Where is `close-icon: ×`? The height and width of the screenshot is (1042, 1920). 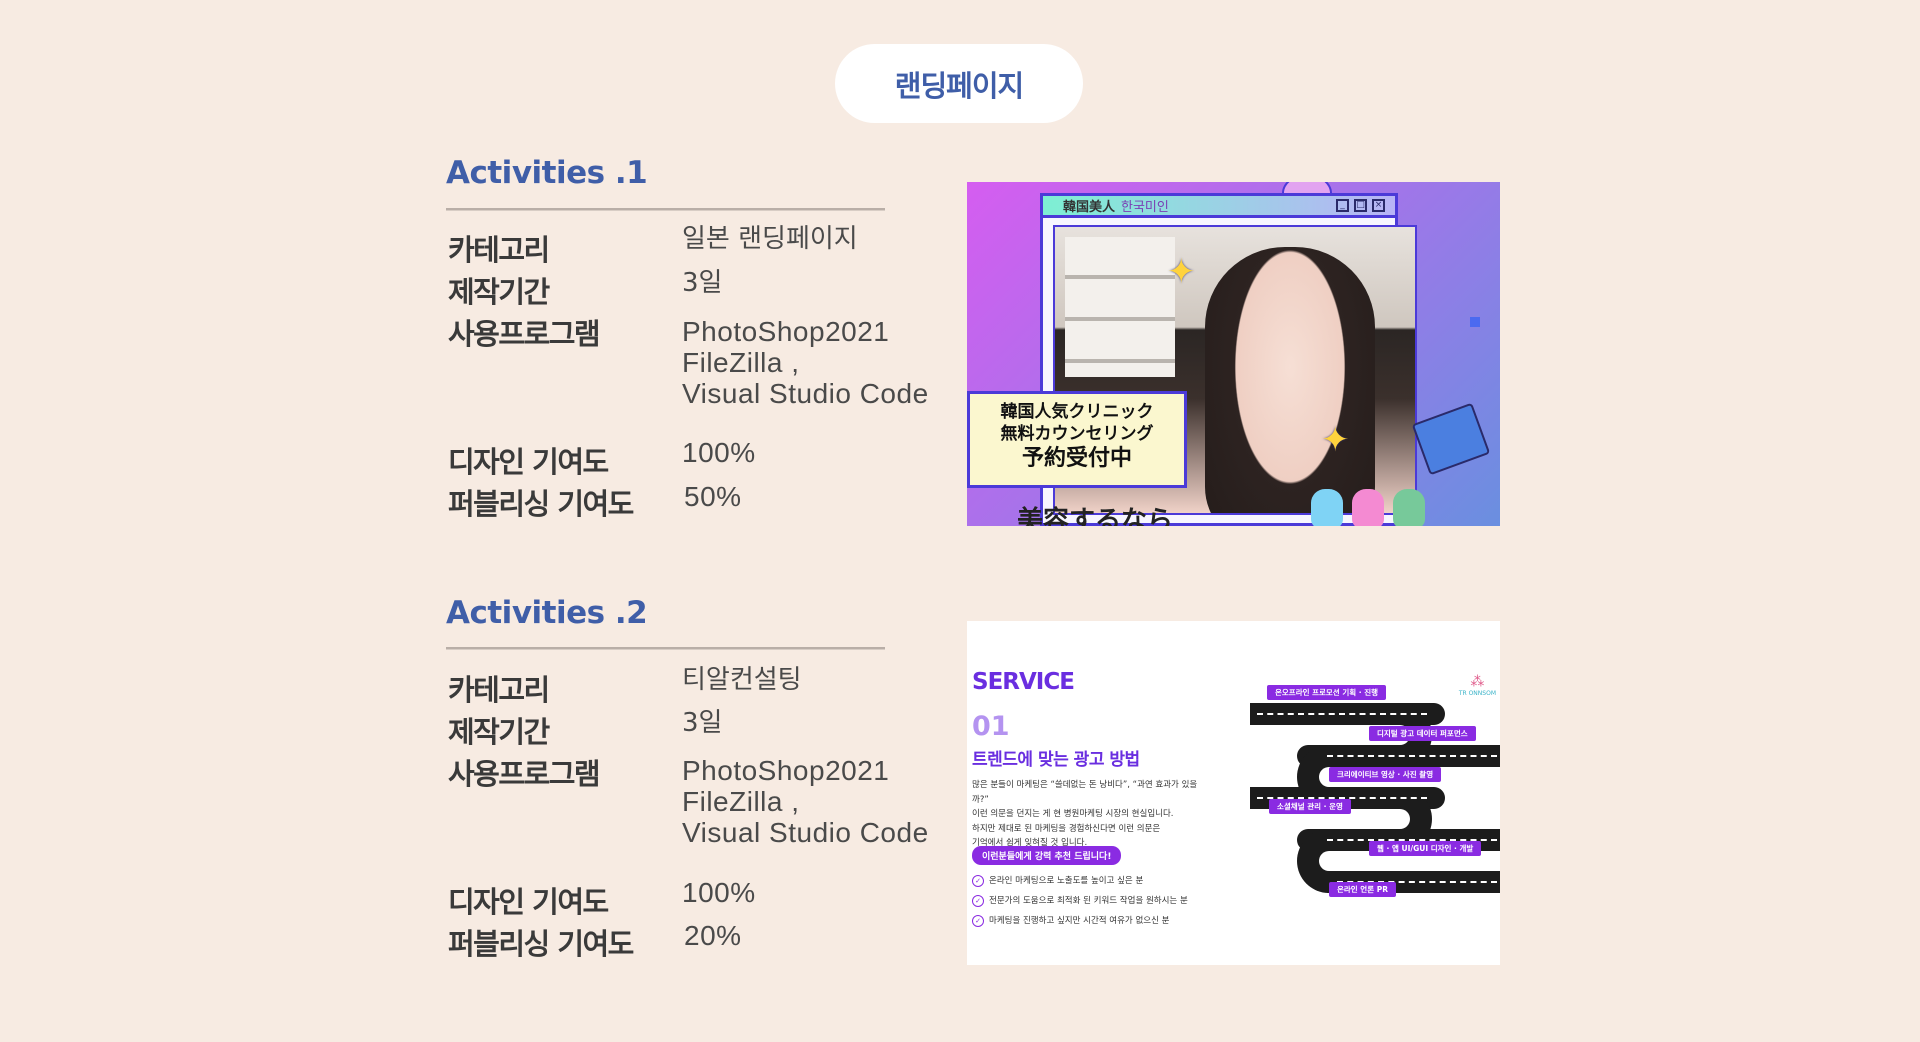 close-icon: × is located at coordinates (1378, 205).